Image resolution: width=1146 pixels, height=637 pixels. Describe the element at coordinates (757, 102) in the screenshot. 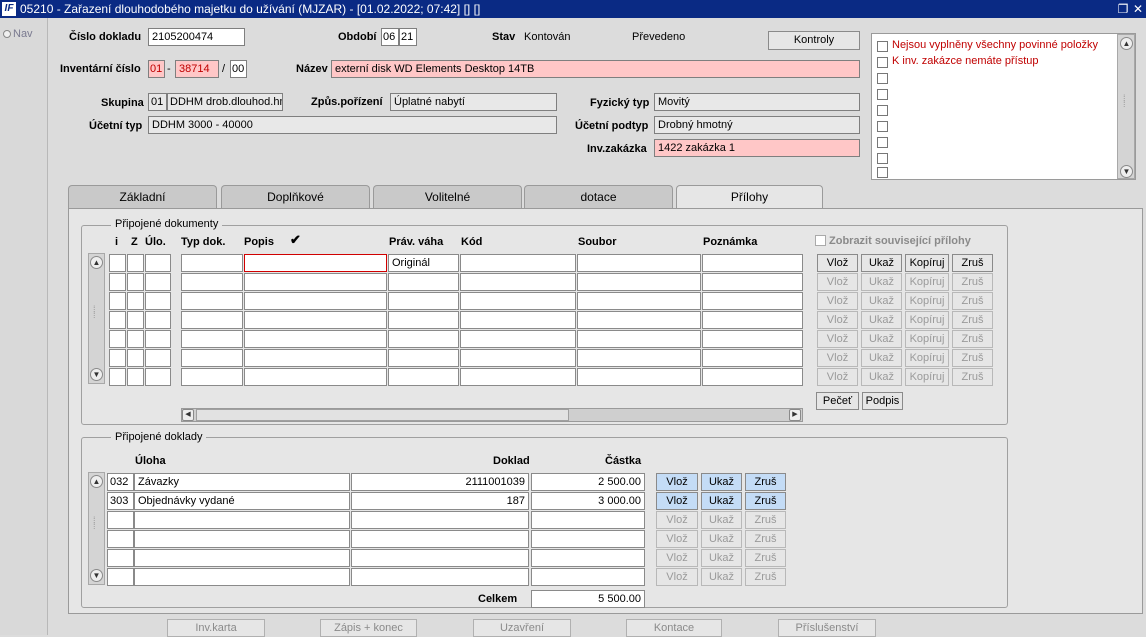

I see `fyzicky-typ-field: Movitý` at that location.